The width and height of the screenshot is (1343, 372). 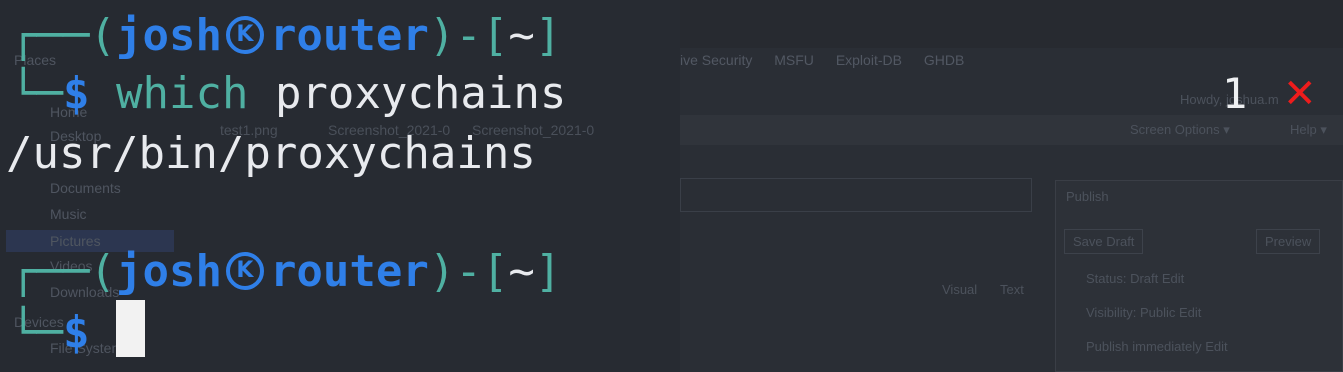 I want to click on prompt-header-1: ┌──(josh router)-[~], so click(x=285, y=36).